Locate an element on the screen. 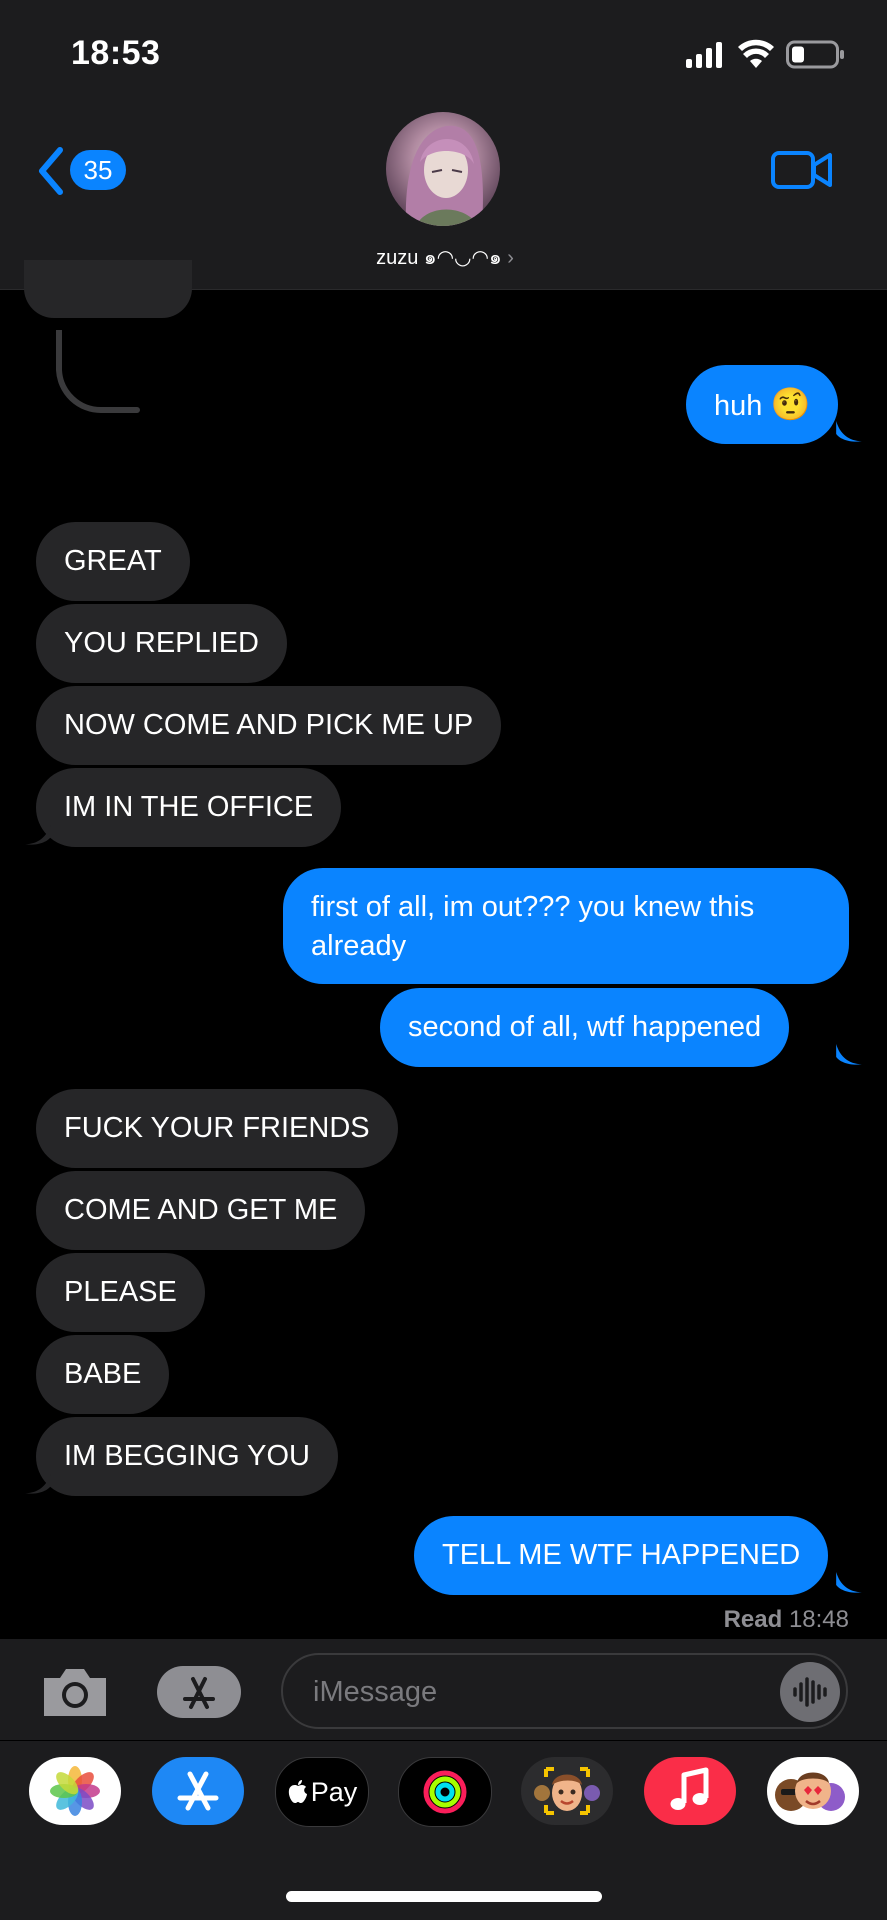 This screenshot has height=1920, width=887. message-text: BABE is located at coordinates (103, 1374).